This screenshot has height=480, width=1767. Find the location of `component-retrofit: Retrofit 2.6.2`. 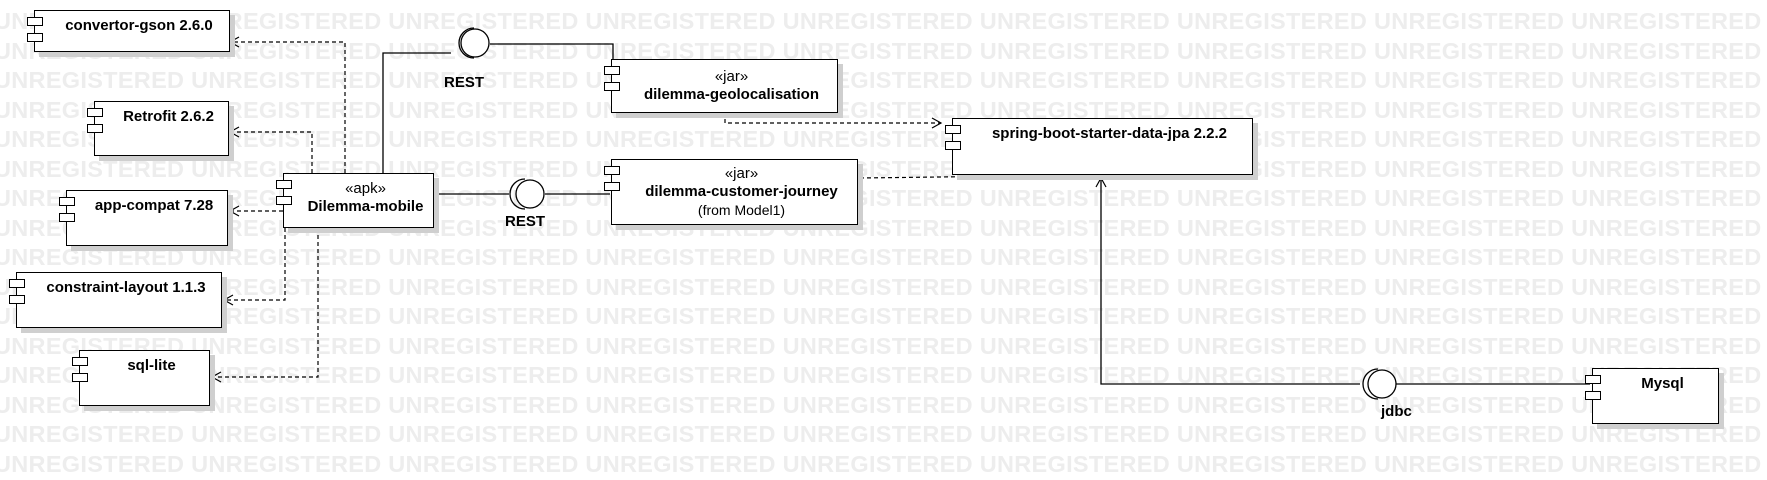

component-retrofit: Retrofit 2.6.2 is located at coordinates (158, 128).